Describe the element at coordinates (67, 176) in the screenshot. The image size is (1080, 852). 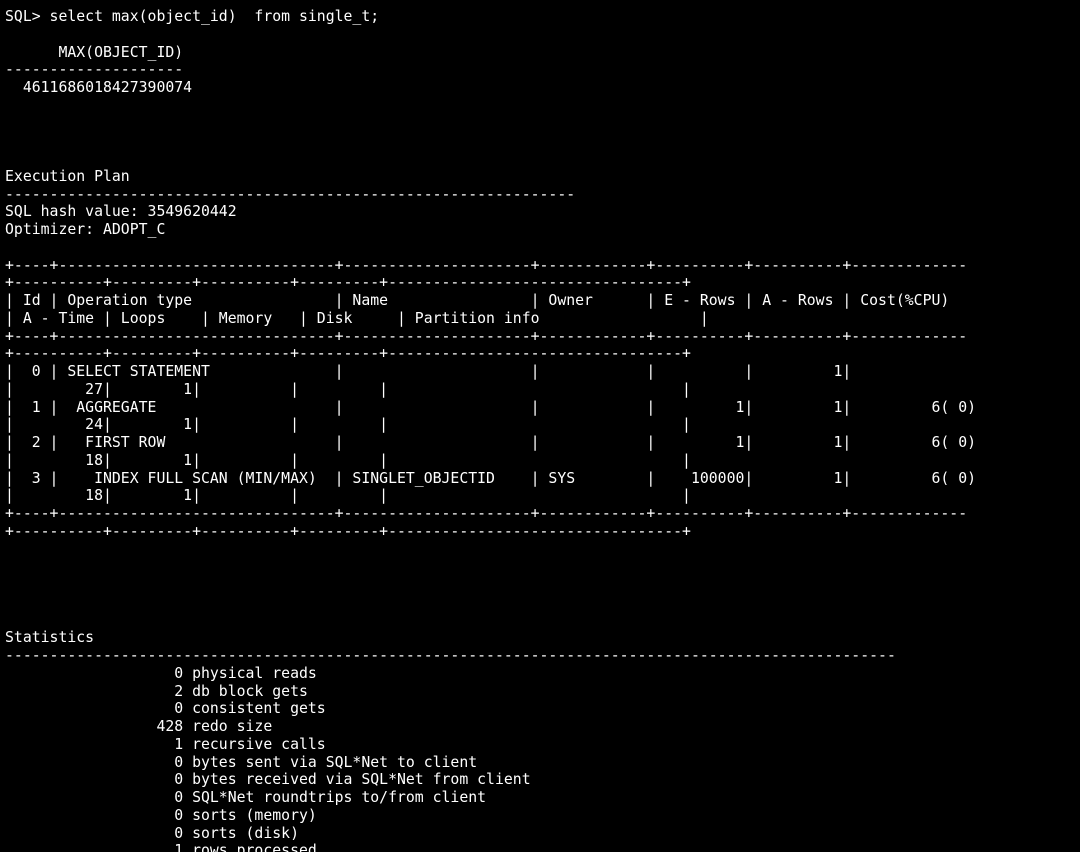
I see `terminal-line: Execution Plan` at that location.